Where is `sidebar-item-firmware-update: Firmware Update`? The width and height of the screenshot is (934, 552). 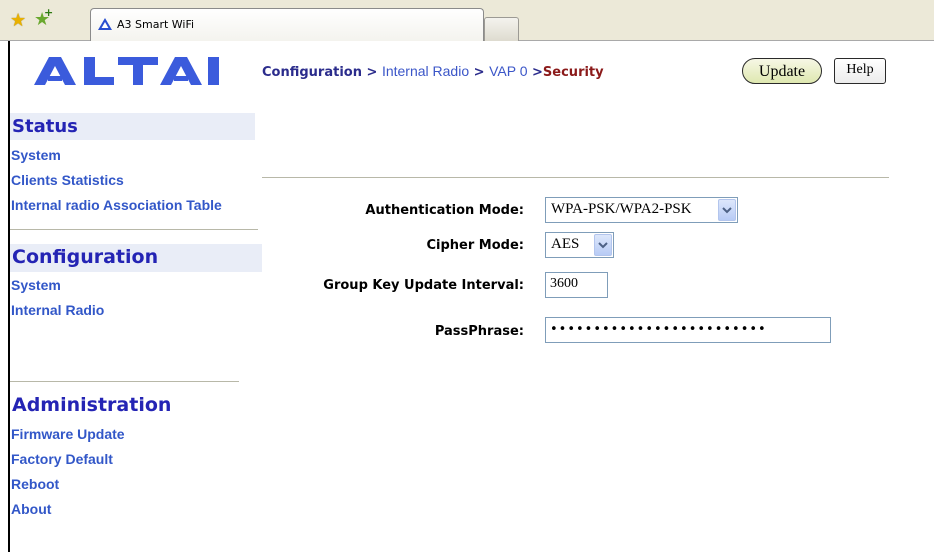 sidebar-item-firmware-update: Firmware Update is located at coordinates (68, 434).